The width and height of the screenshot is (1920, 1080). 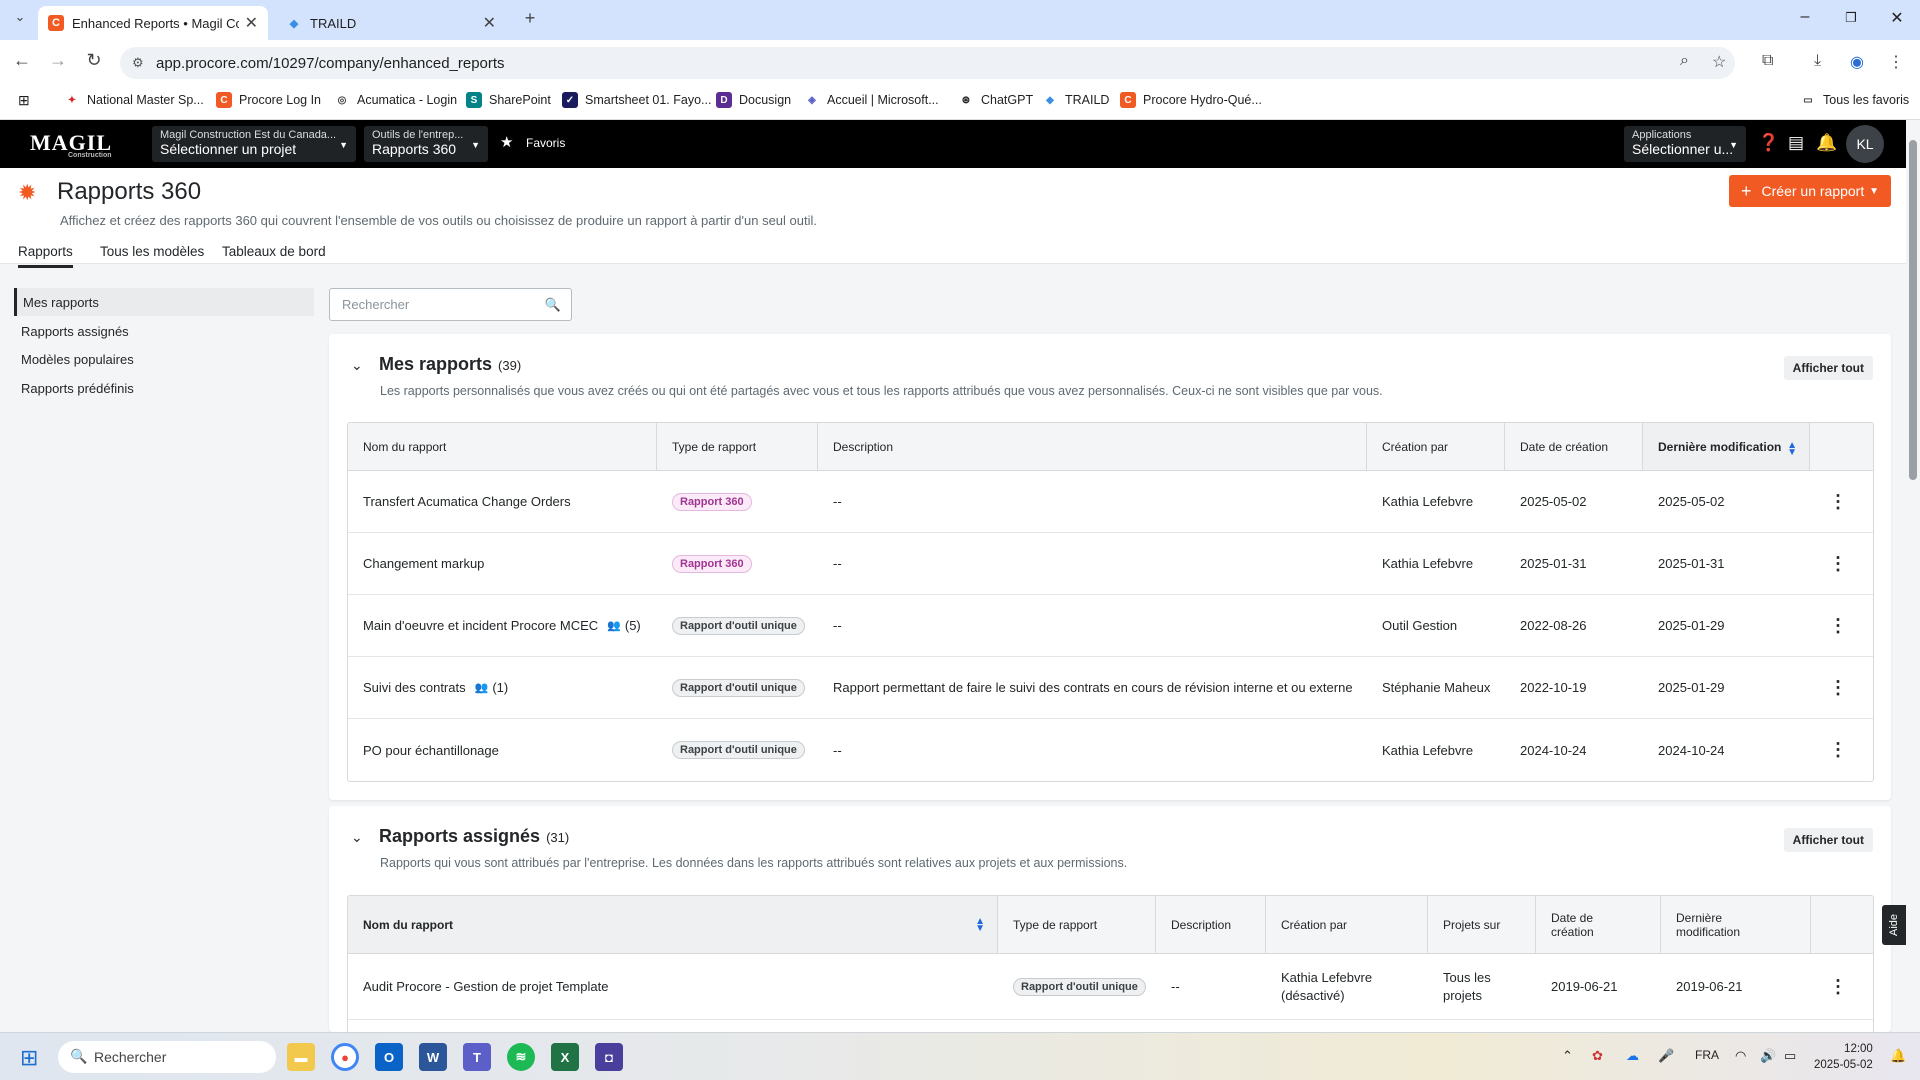 What do you see at coordinates (450, 304) in the screenshot?
I see `search-input: Rechercher 🔍` at bounding box center [450, 304].